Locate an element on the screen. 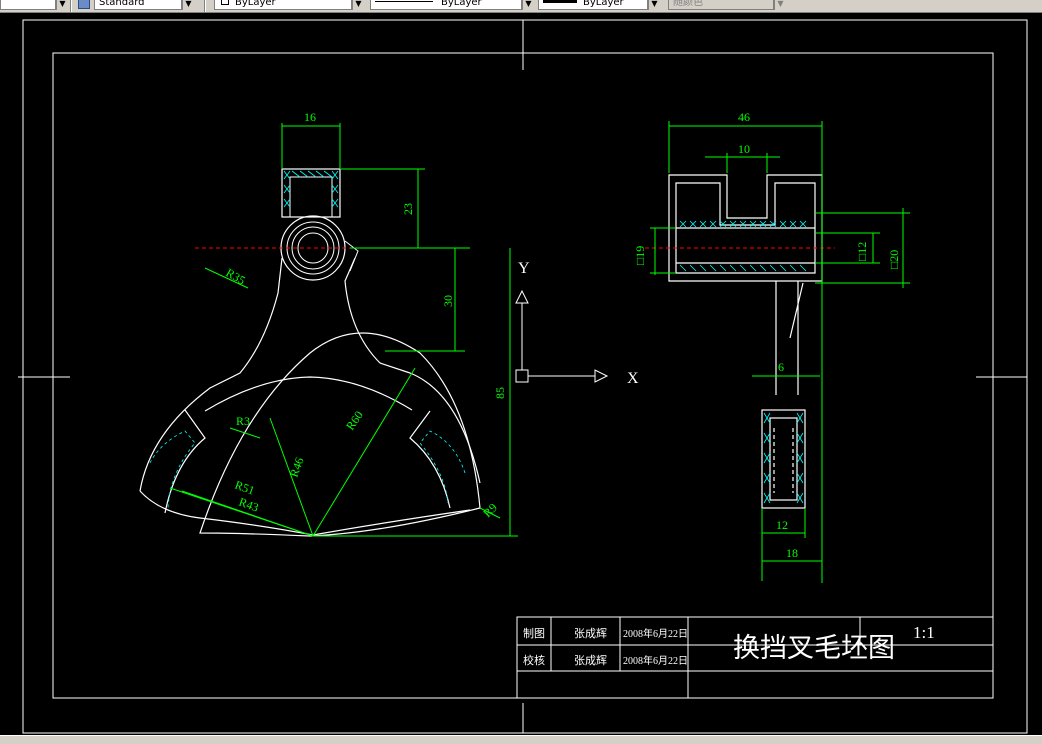 The height and width of the screenshot is (744, 1042). linetype-sample is located at coordinates (404, 1).